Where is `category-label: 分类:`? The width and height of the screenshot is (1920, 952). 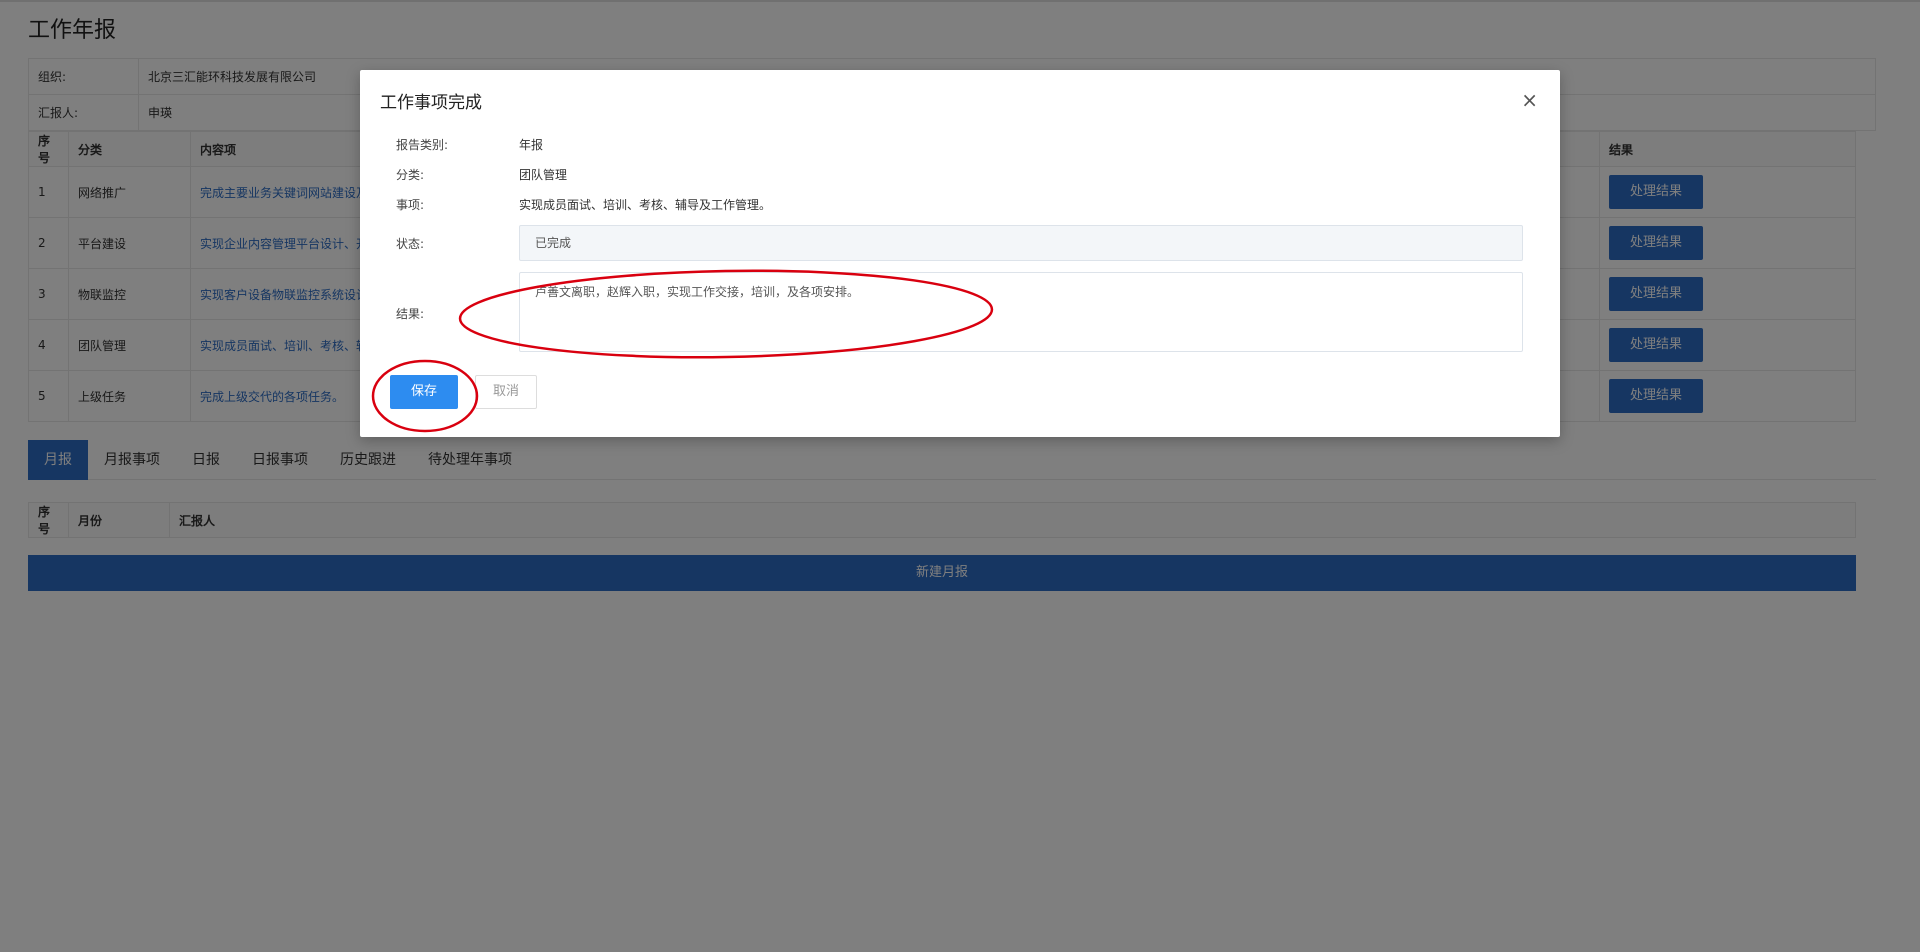 category-label: 分类: is located at coordinates (410, 175).